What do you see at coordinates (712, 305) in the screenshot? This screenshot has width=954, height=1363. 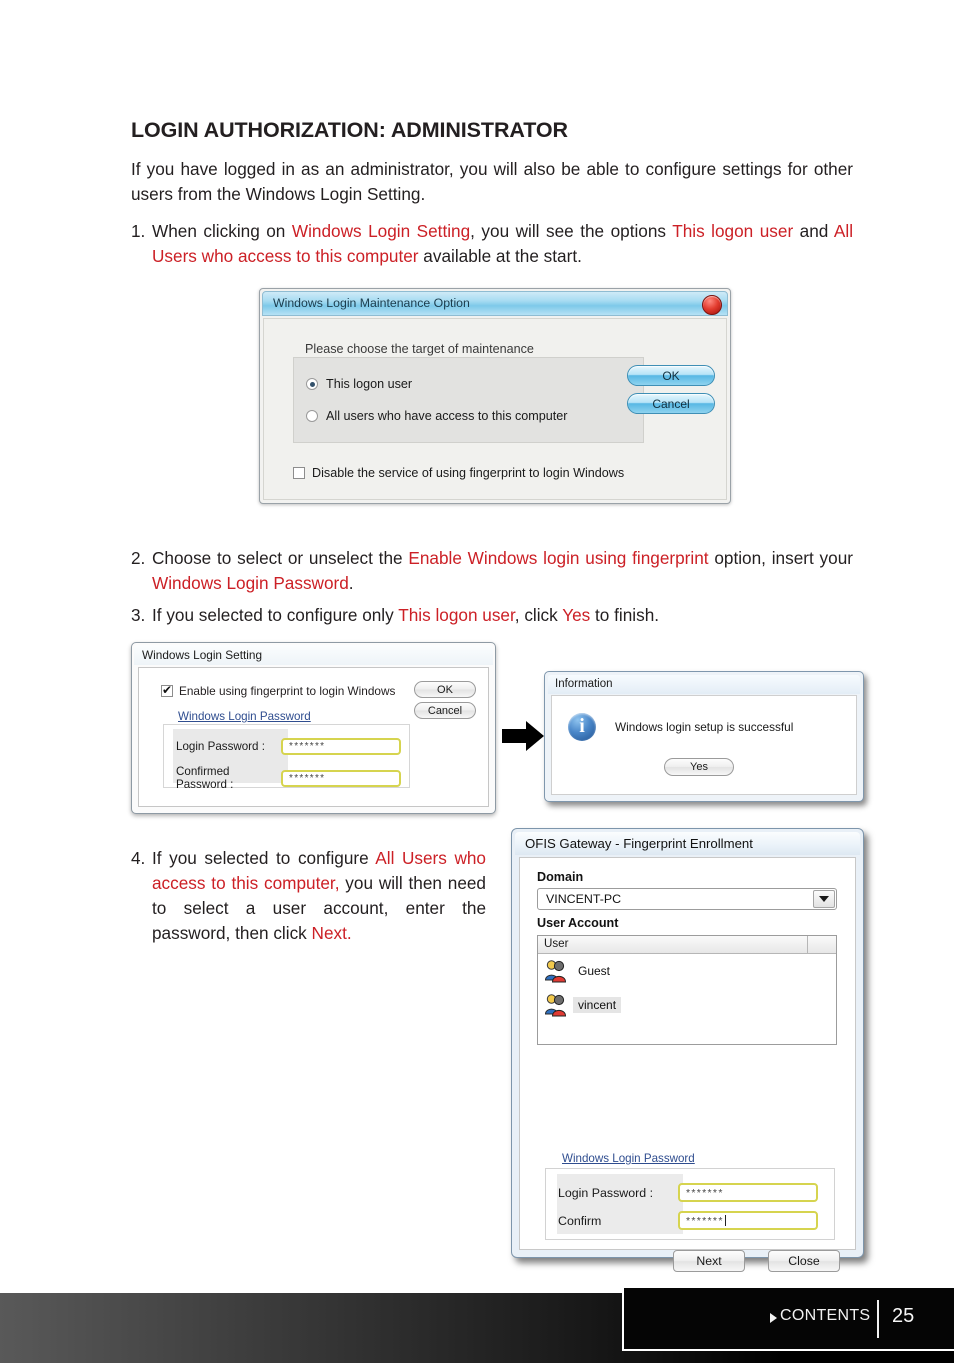 I see `close-icon` at bounding box center [712, 305].